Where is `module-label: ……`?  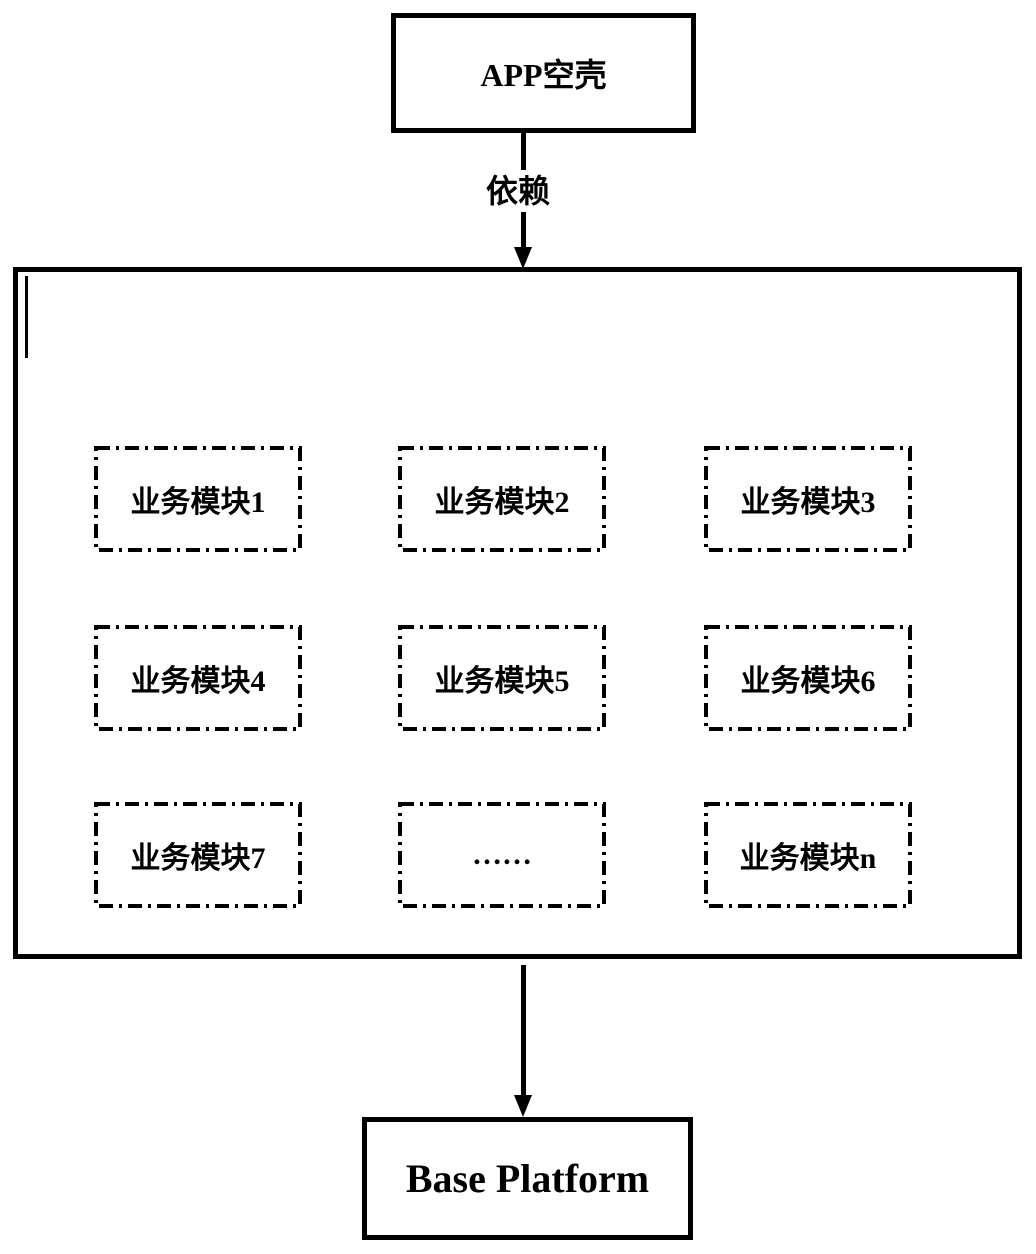
module-label: …… is located at coordinates (502, 854).